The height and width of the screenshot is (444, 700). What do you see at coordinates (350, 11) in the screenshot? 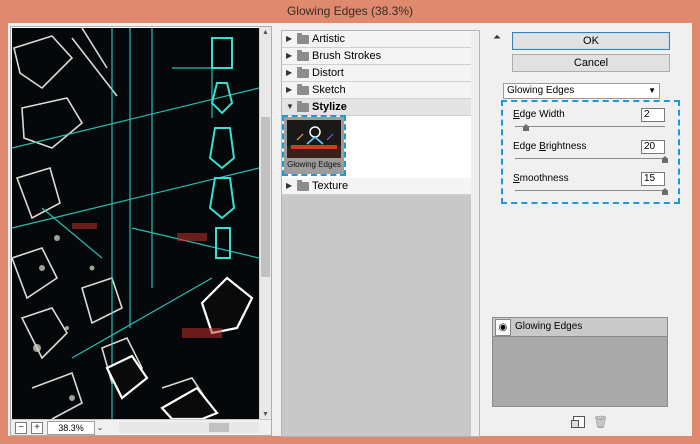
I see `window-title: Glowing Edges (38.3%)` at bounding box center [350, 11].